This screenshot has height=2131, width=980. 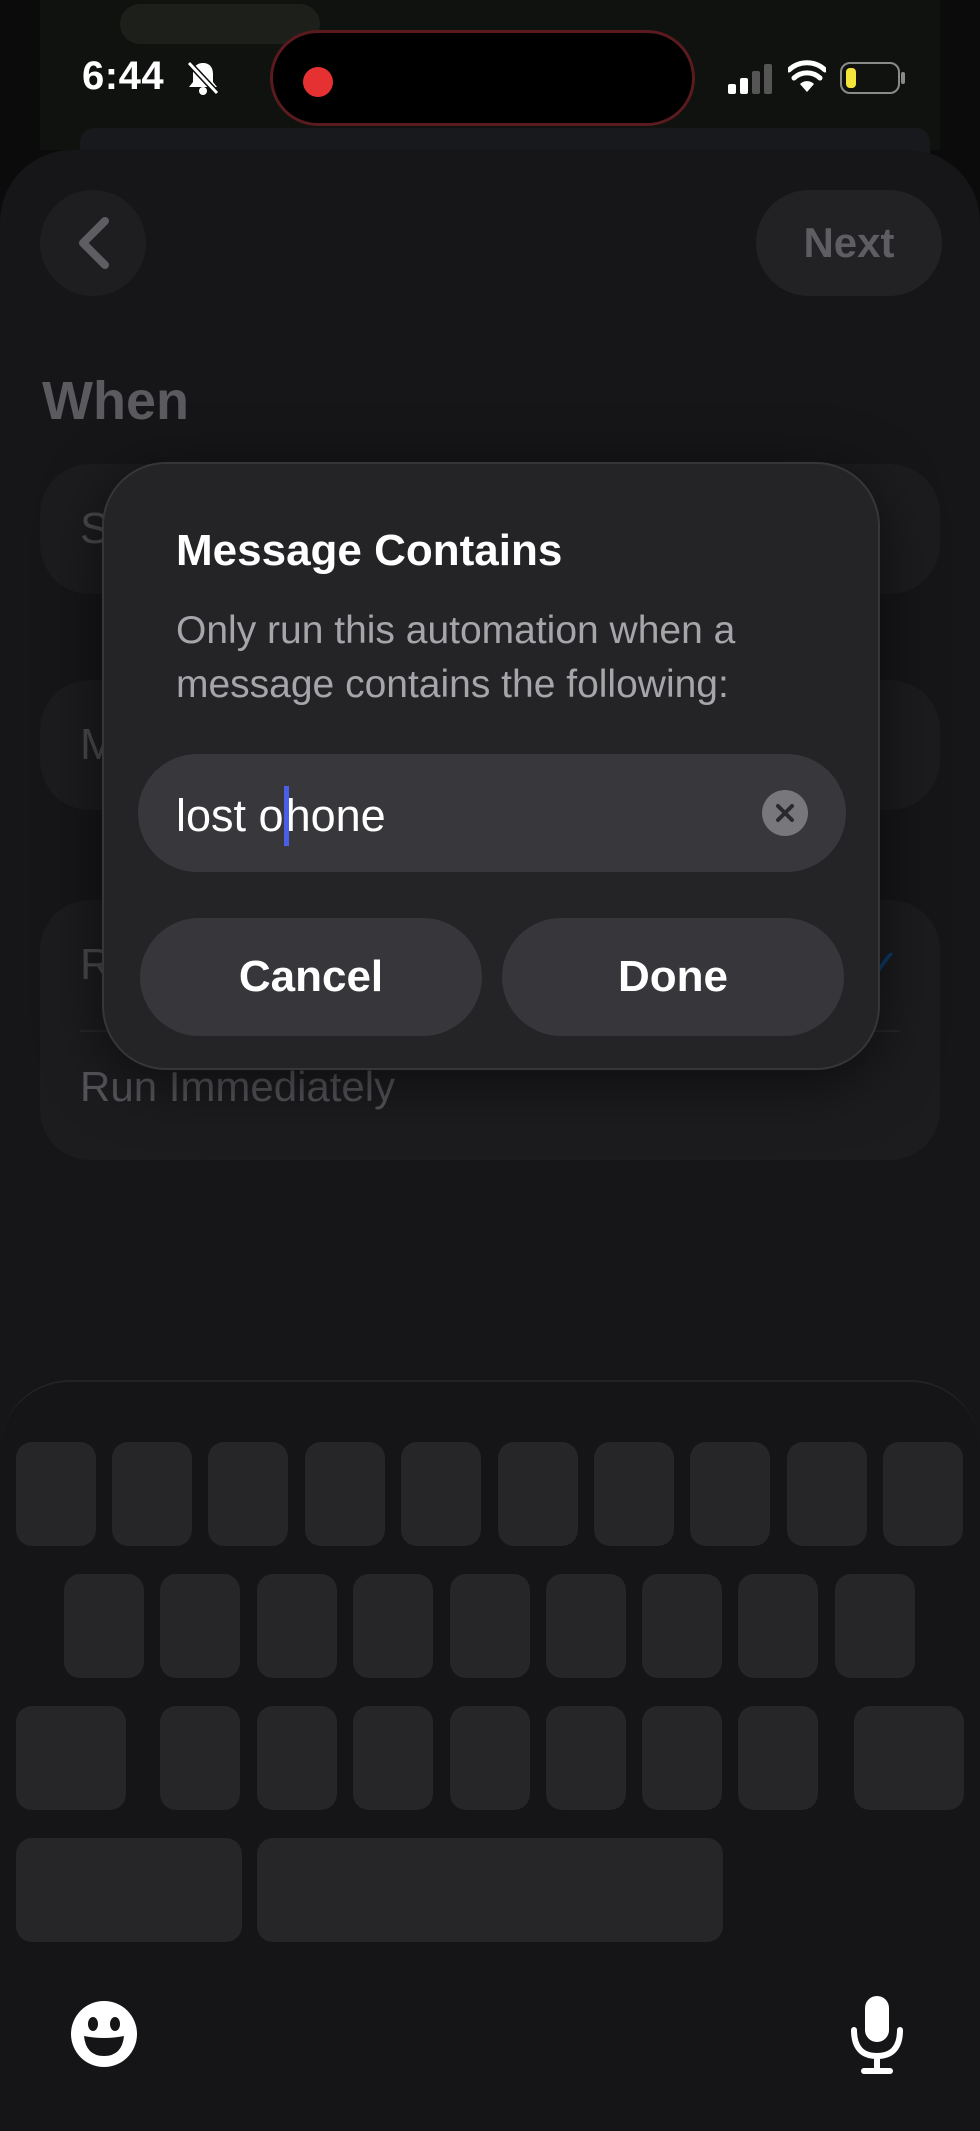 I want to click on input-text-after-caret: hone, so click(x=335, y=815).